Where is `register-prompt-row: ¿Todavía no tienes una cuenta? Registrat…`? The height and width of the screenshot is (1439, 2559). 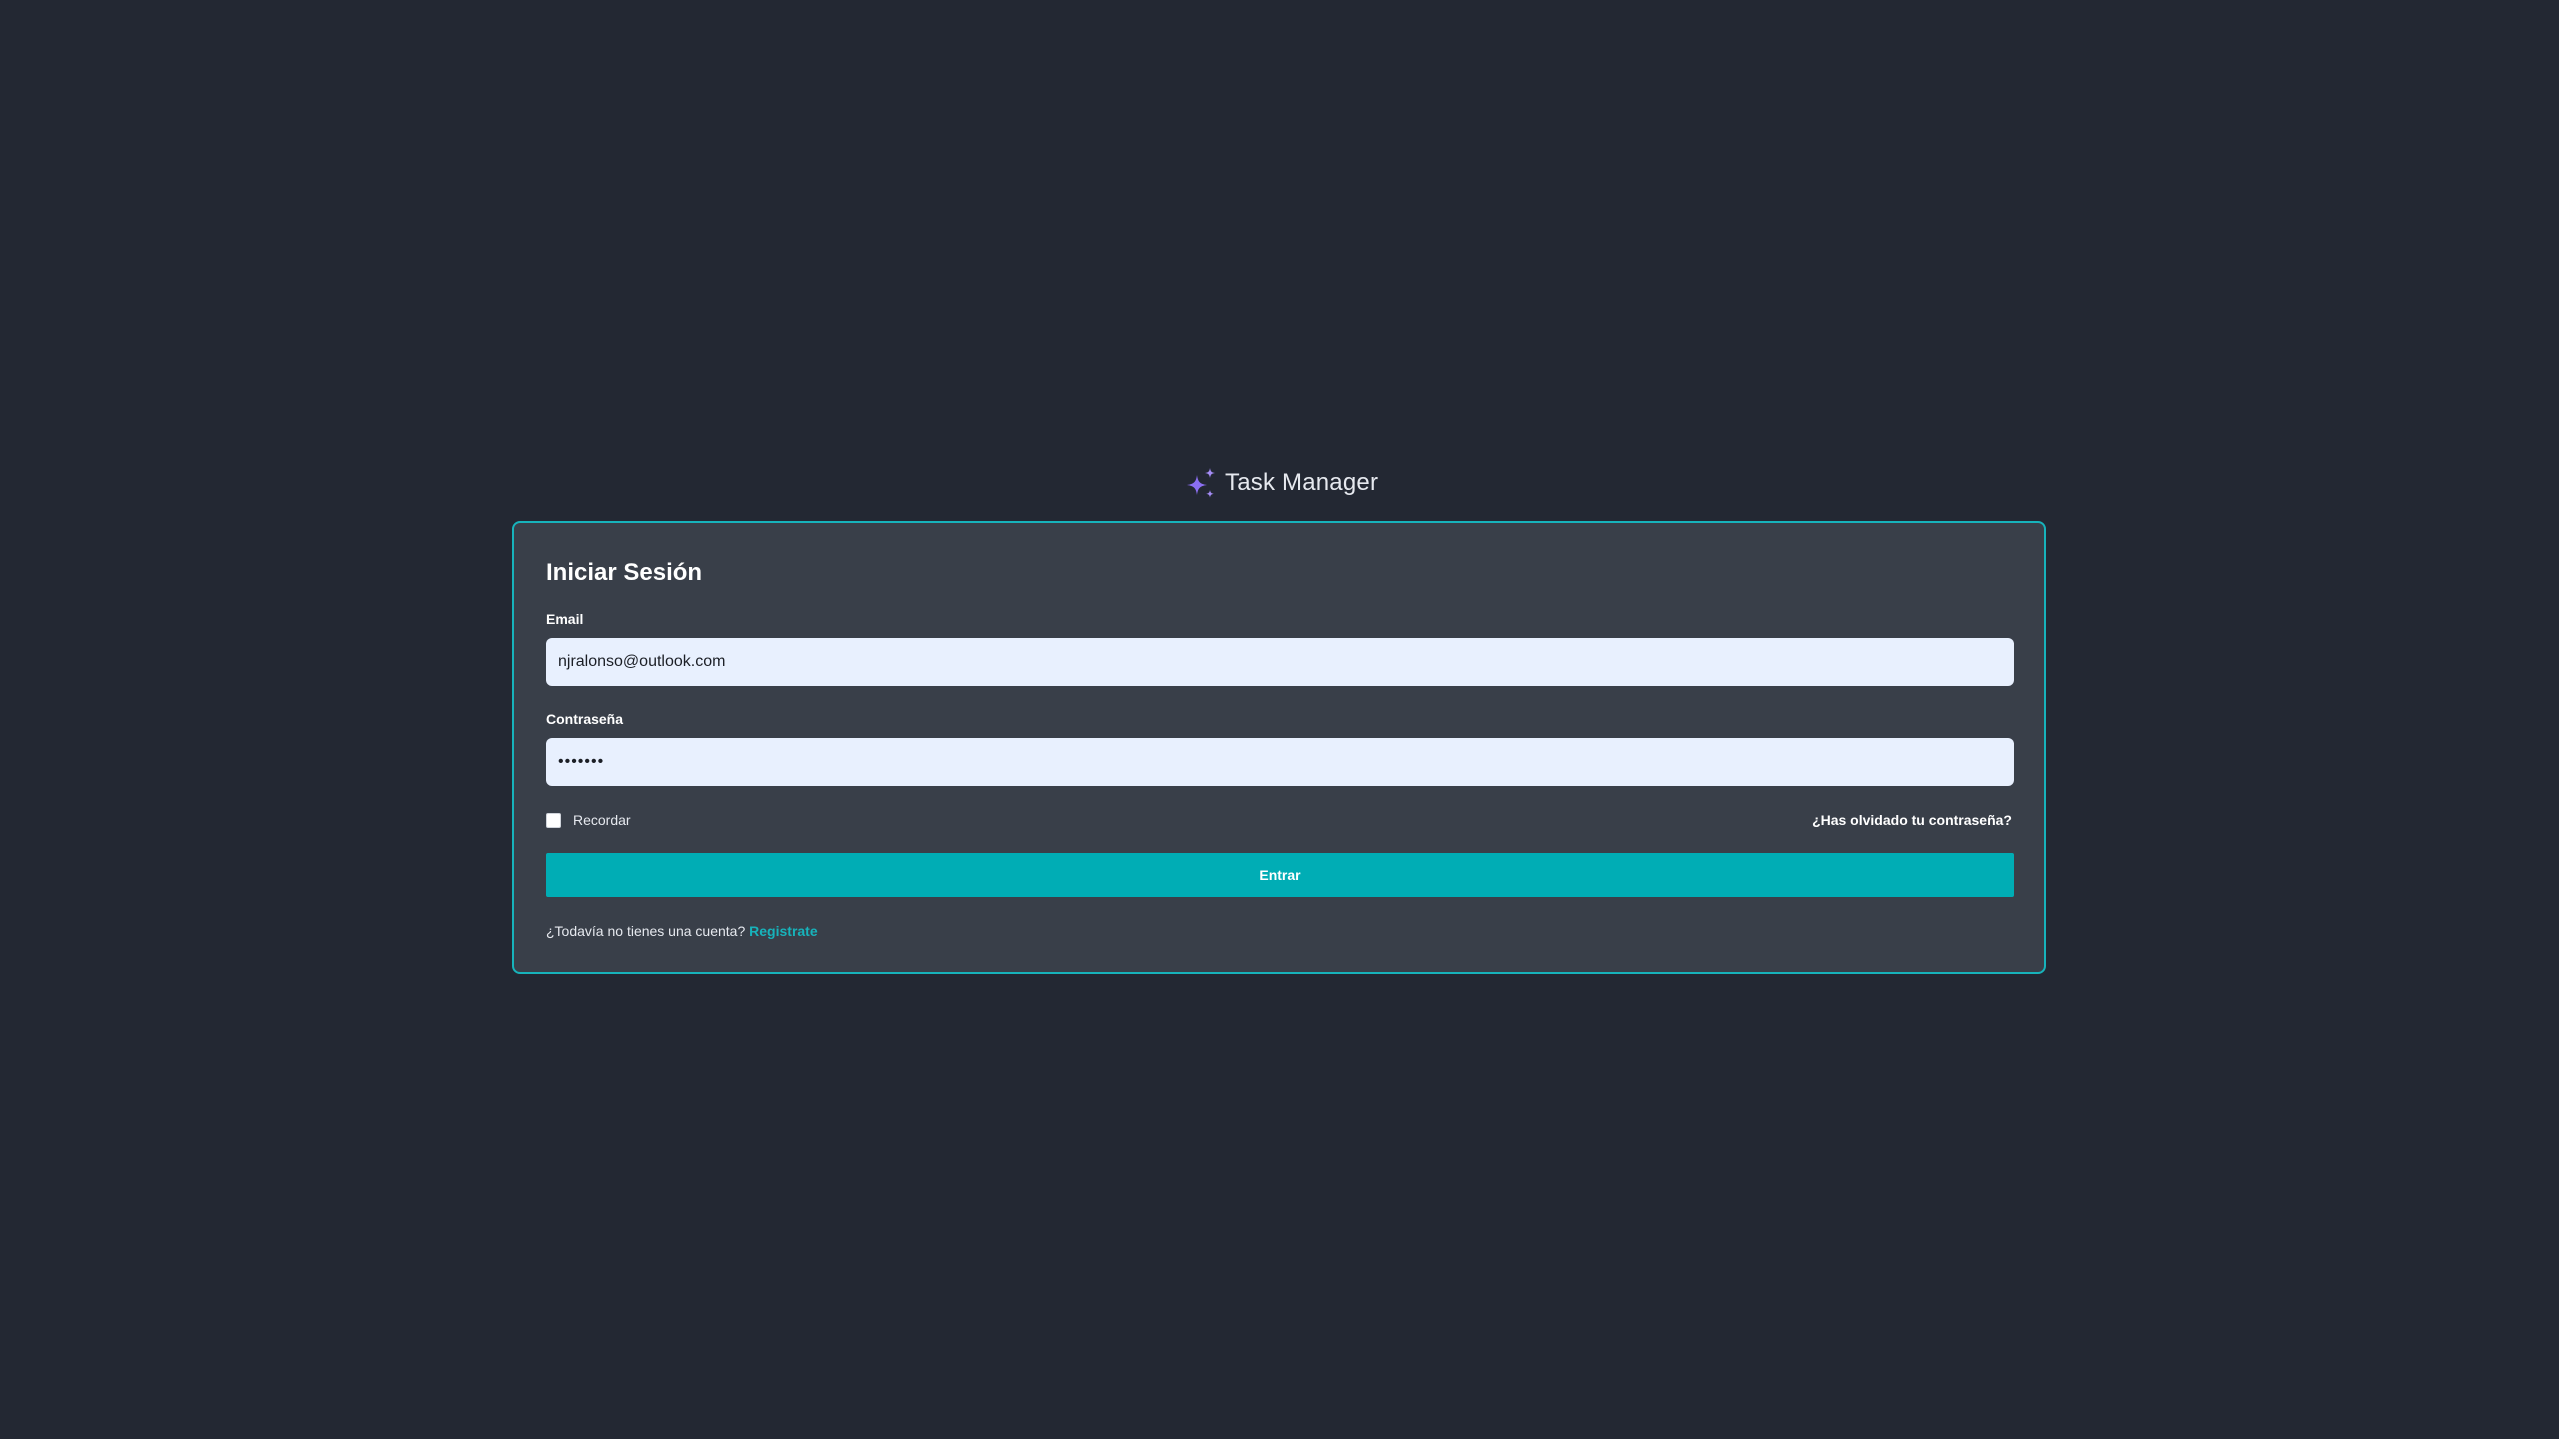 register-prompt-row: ¿Todavía no tienes una cuenta? Registrat… is located at coordinates (682, 931).